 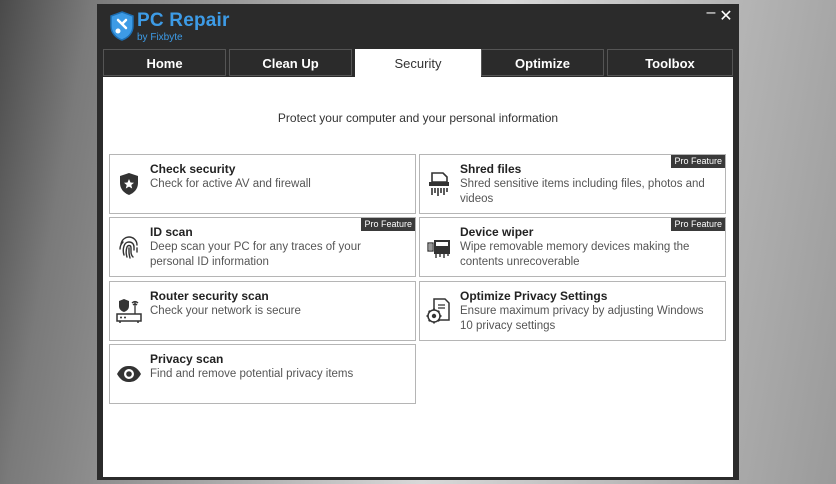 I want to click on card-title: Check security, so click(x=193, y=169).